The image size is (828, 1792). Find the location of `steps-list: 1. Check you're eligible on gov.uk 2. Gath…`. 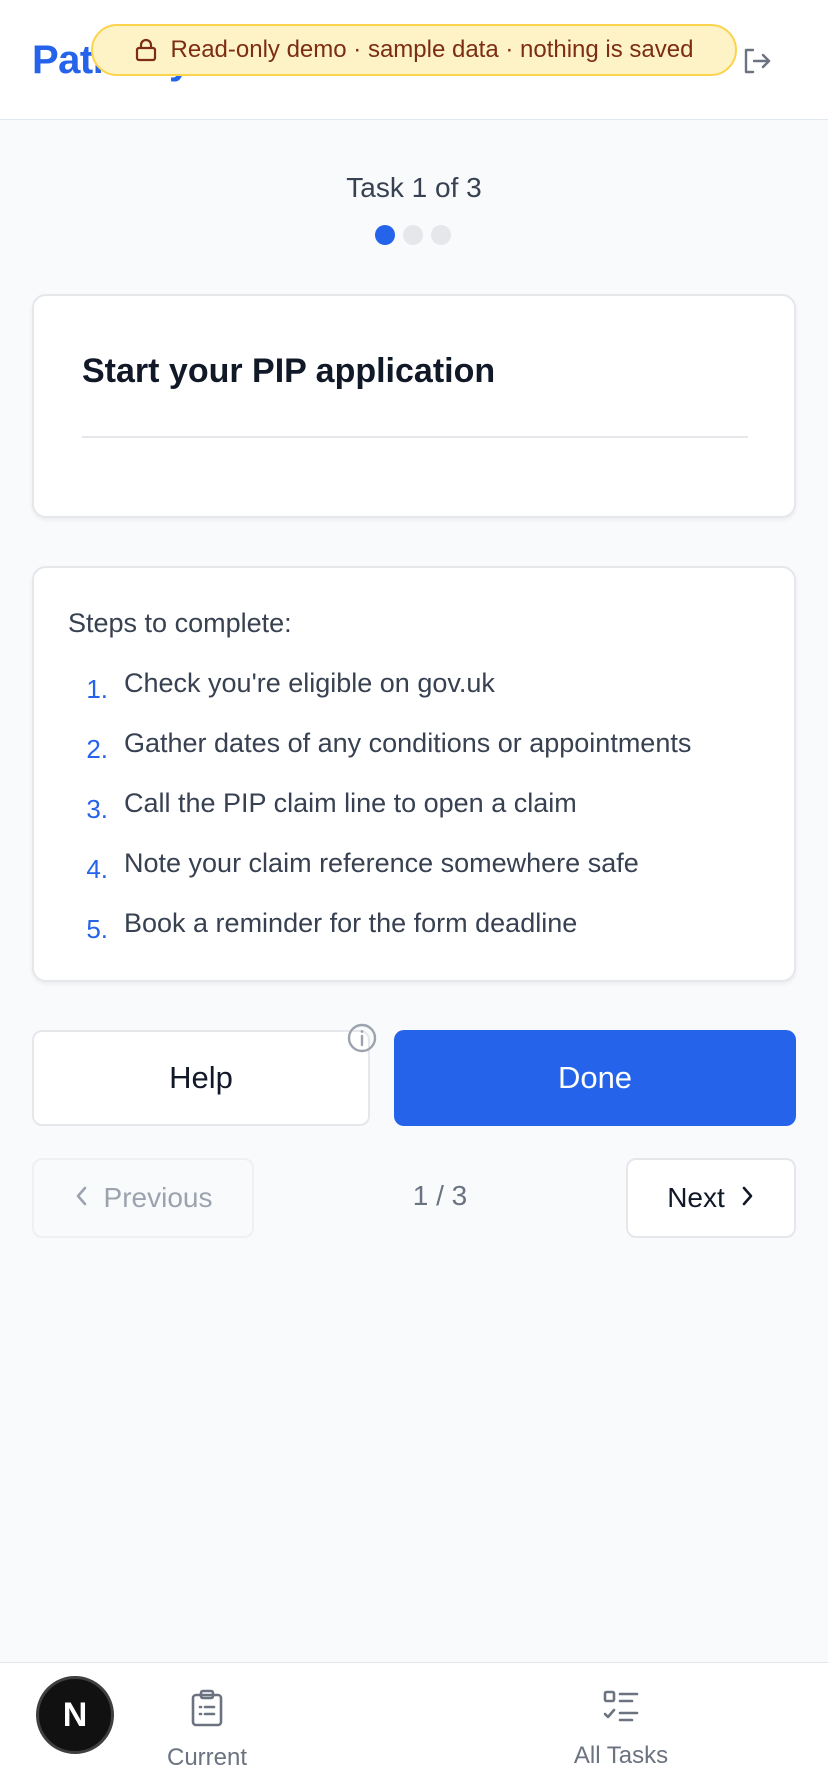

steps-list: 1. Check you're eligible on gov.uk 2. Gath… is located at coordinates (379, 818).